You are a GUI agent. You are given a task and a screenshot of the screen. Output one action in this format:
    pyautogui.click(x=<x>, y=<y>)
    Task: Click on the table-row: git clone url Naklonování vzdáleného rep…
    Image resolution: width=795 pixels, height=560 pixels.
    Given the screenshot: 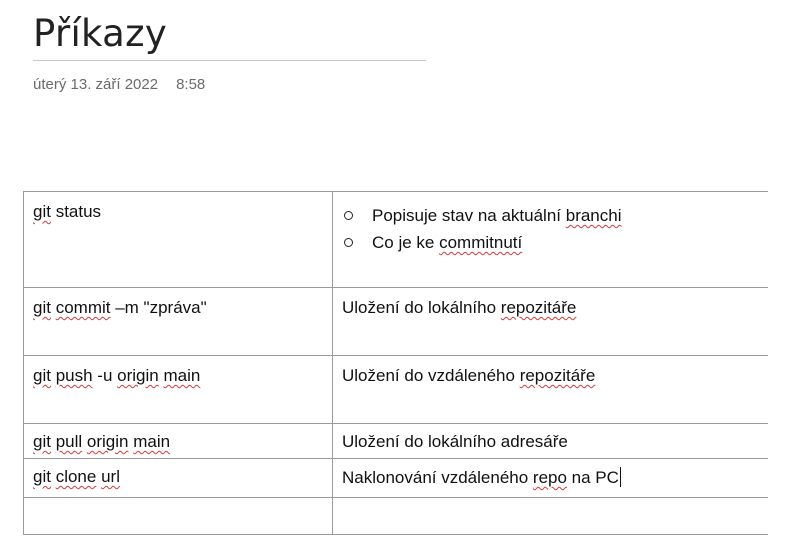 What is the action you would take?
    pyautogui.click(x=403, y=478)
    